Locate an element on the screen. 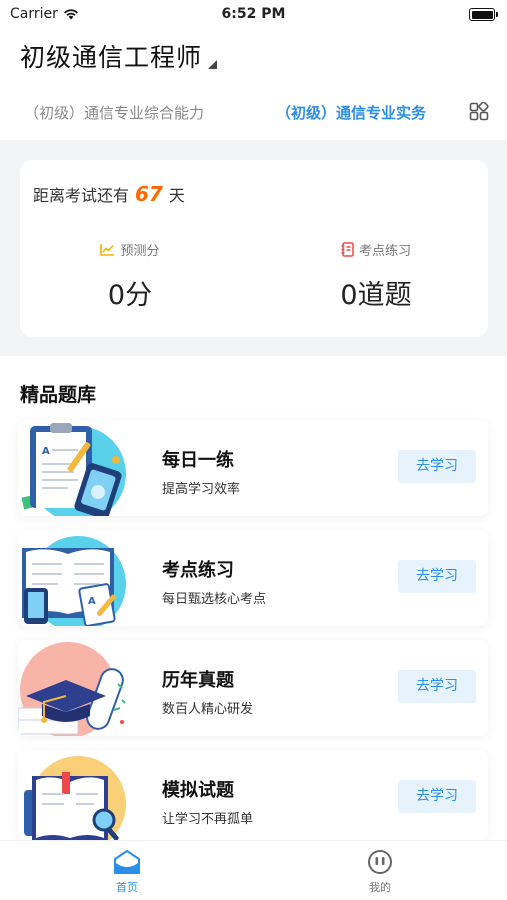 Image resolution: width=507 pixels, height=900 pixels. tab-comprehensive: （初级）通信专业综合能力 is located at coordinates (114, 112).